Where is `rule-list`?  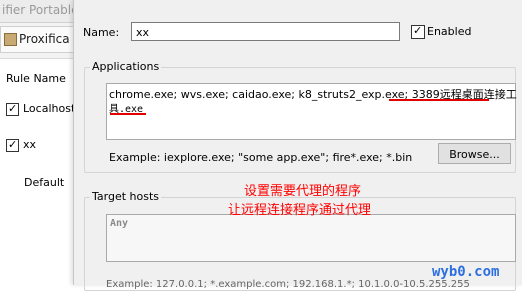
rule-list is located at coordinates (40, 172).